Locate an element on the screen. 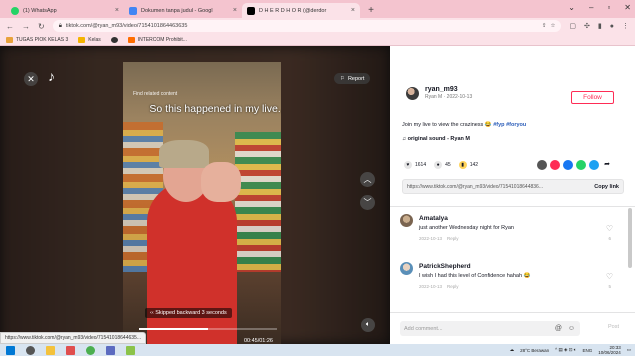 Image resolution: width=635 pixels, height=356 pixels. search-icon is located at coordinates (30, 350).